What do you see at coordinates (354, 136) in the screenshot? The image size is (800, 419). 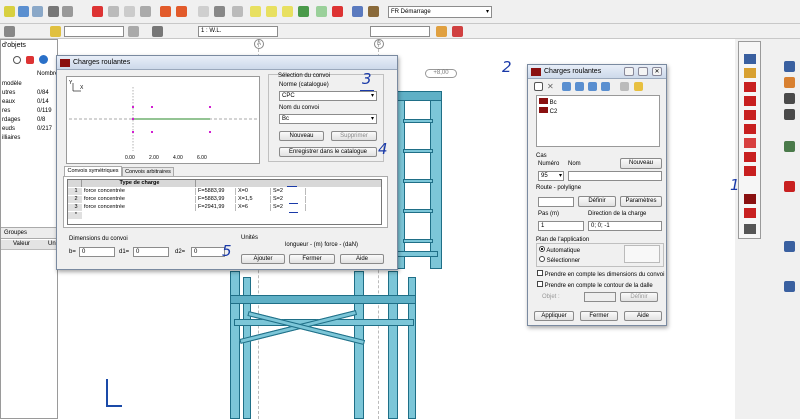 I see `delete-convoy-button: Supprimer` at bounding box center [354, 136].